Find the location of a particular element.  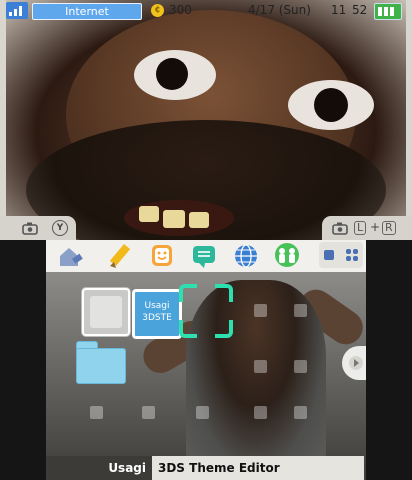

smiley-icon is located at coordinates (162, 256).